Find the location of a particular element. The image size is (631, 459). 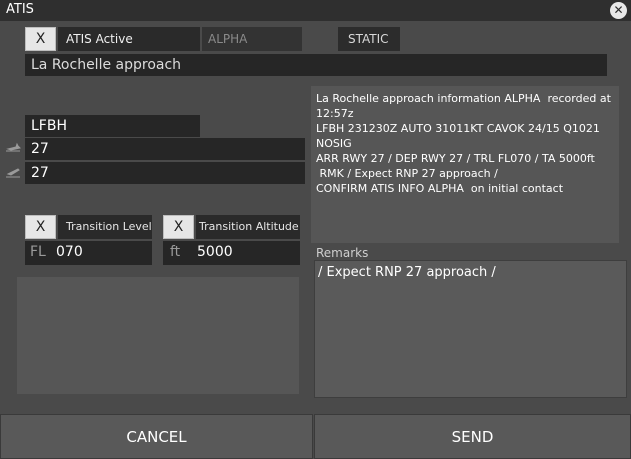

transition-altitude-label: Transition Altitude is located at coordinates (249, 226).